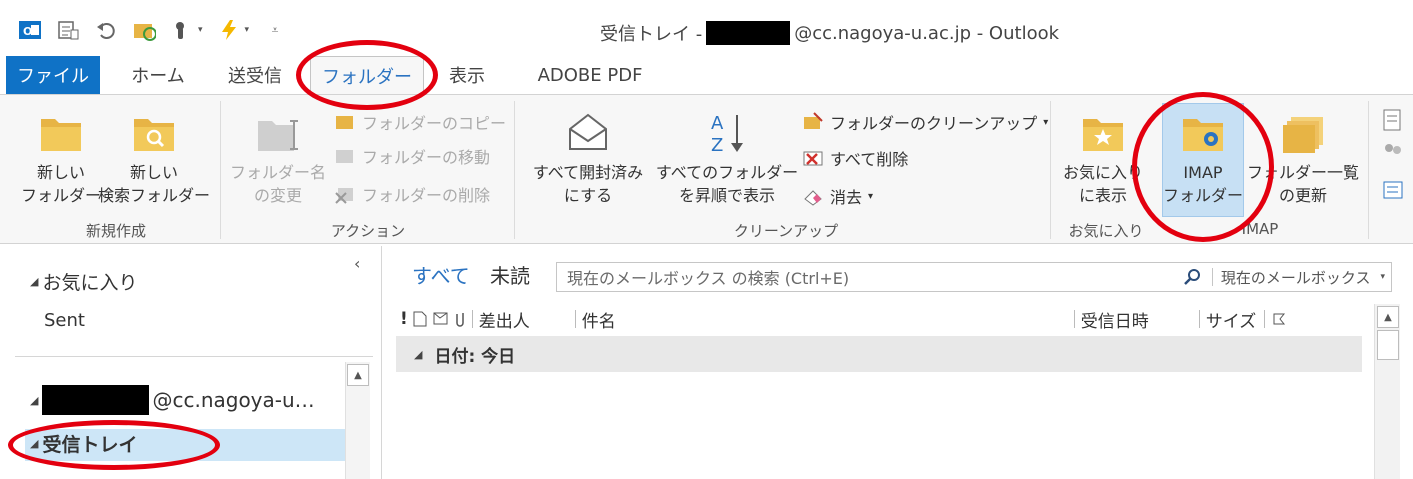 The height and width of the screenshot is (479, 1413). Describe the element at coordinates (869, 277) in the screenshot. I see `search-input: 現在のメールボックス の検索 (Ctrl+E)` at that location.